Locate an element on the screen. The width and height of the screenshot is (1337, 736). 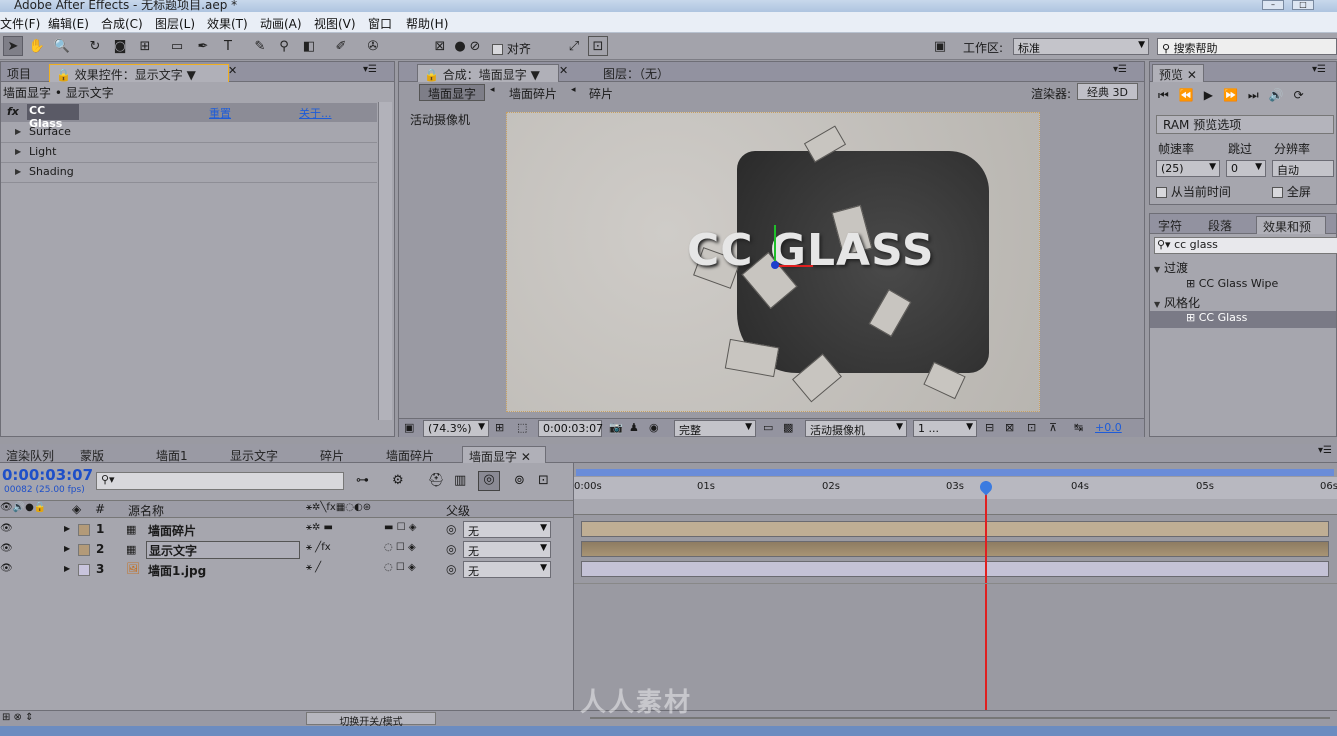
category-transition: ▼ 过渡 is located at coordinates (1171, 267).